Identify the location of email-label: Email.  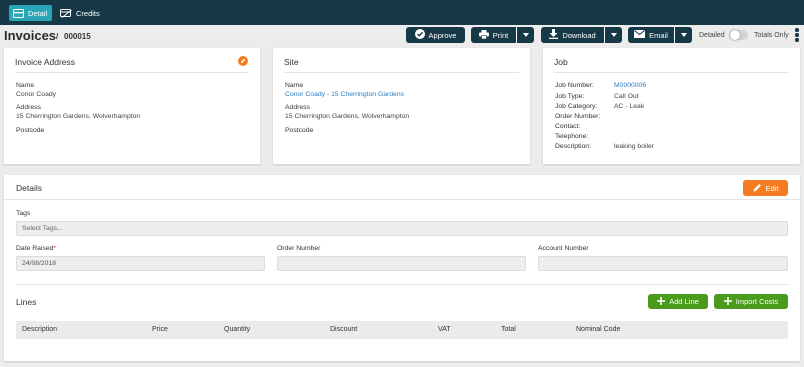
(658, 35).